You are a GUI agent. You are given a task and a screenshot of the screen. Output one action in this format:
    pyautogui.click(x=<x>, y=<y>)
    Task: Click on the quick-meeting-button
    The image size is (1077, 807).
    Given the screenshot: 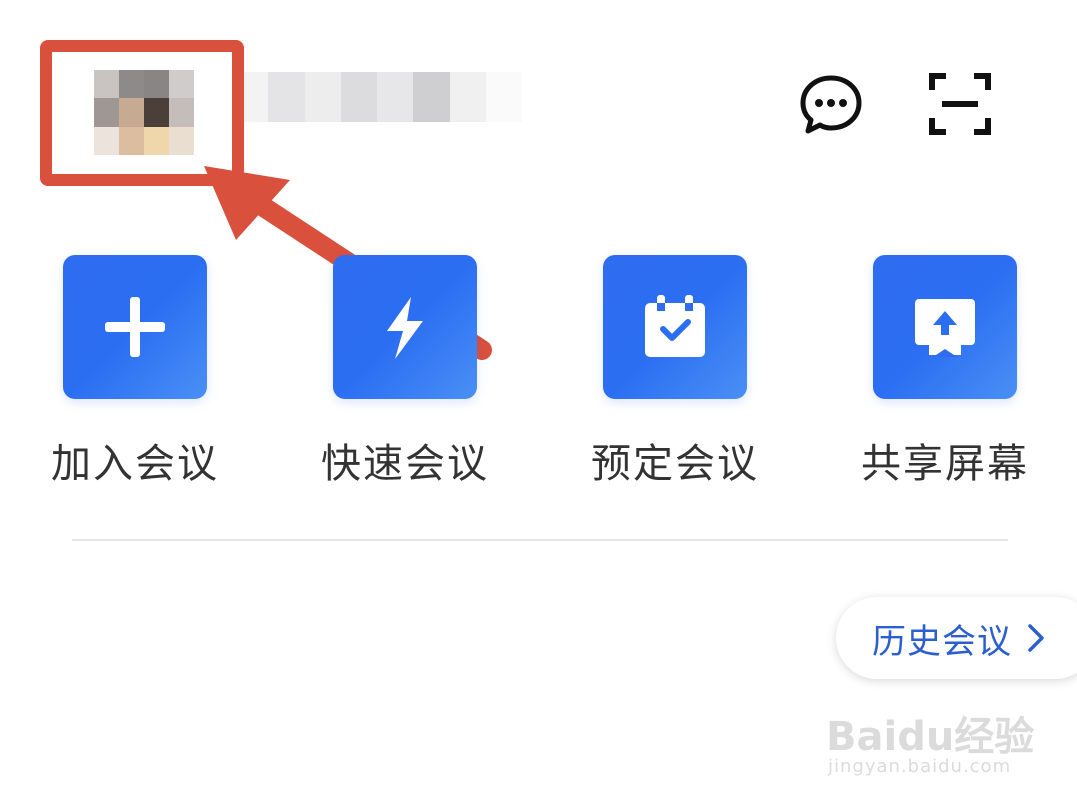 What is the action you would take?
    pyautogui.click(x=405, y=327)
    